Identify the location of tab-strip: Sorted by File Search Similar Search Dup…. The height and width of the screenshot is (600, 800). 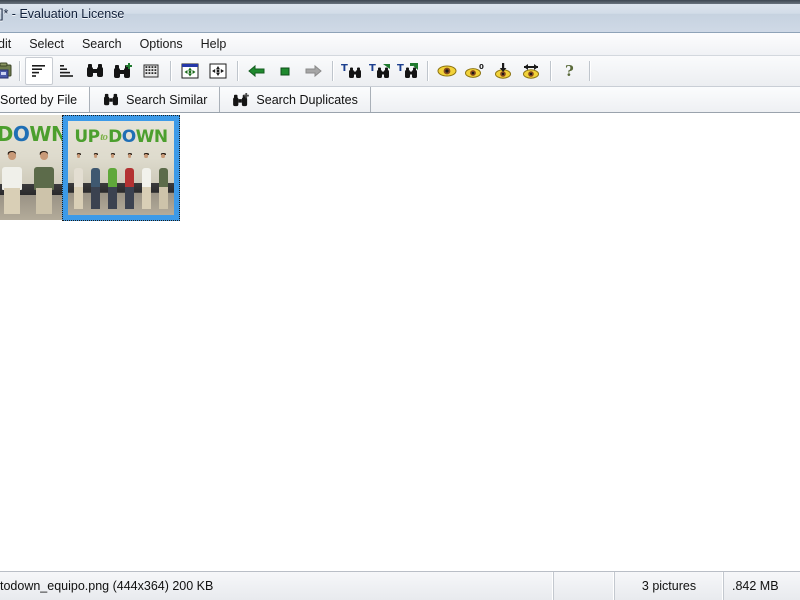
(400, 100).